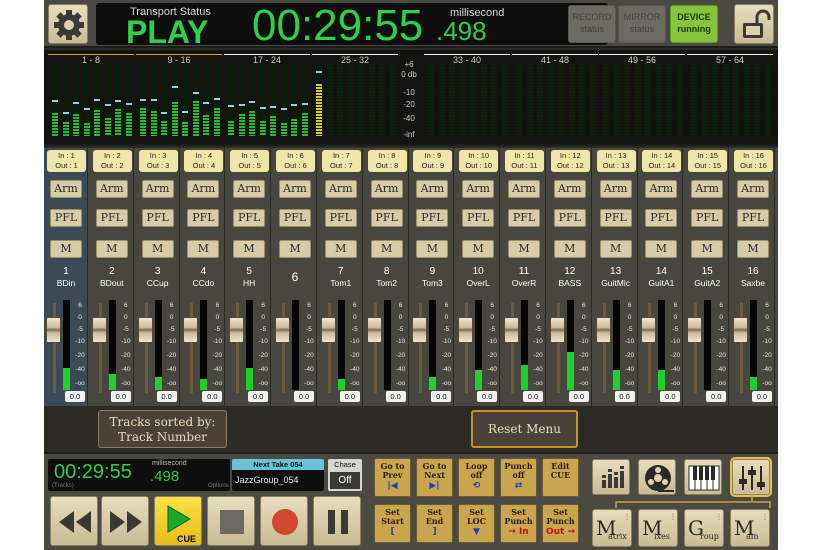 The height and width of the screenshot is (550, 820). I want to click on channel-name: BDin, so click(66, 283).